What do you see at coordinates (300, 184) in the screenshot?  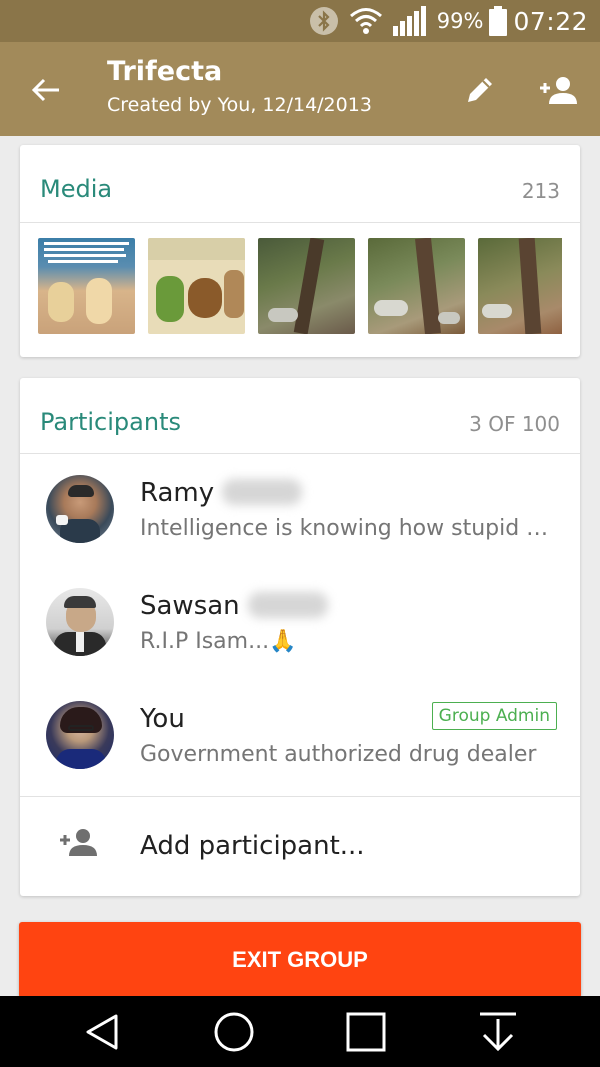 I see `media-header: Media 213` at bounding box center [300, 184].